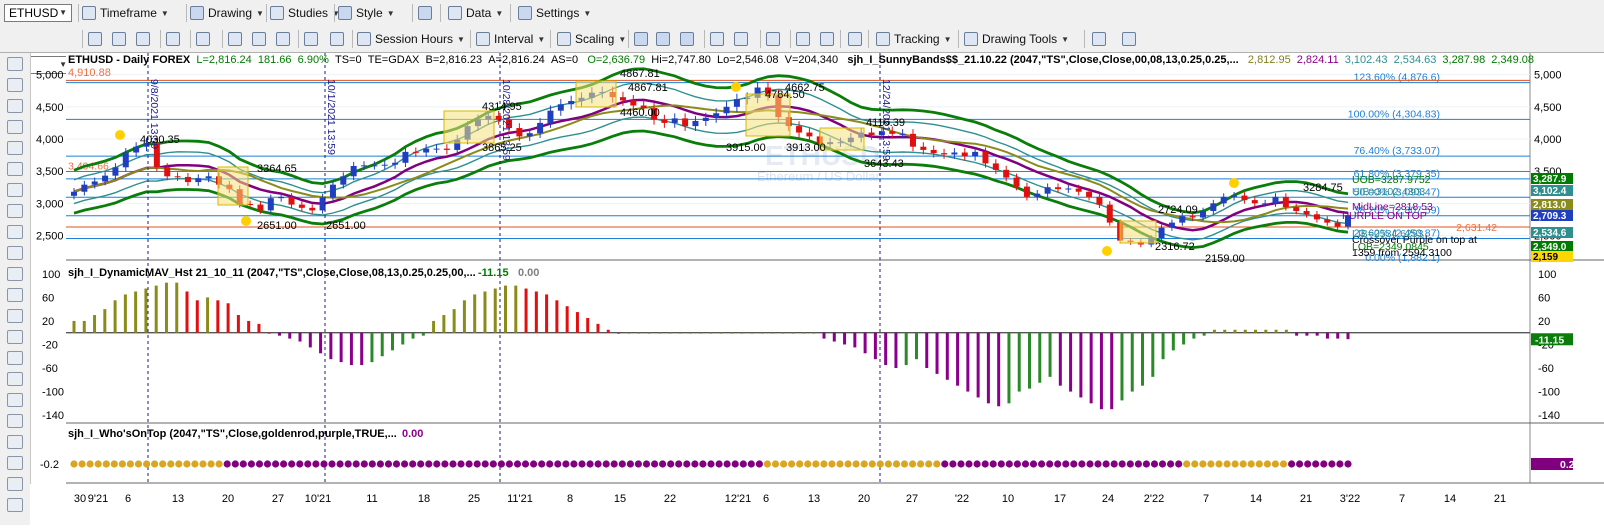 The height and width of the screenshot is (528, 1604). What do you see at coordinates (15, 106) in the screenshot?
I see `pen-icon` at bounding box center [15, 106].